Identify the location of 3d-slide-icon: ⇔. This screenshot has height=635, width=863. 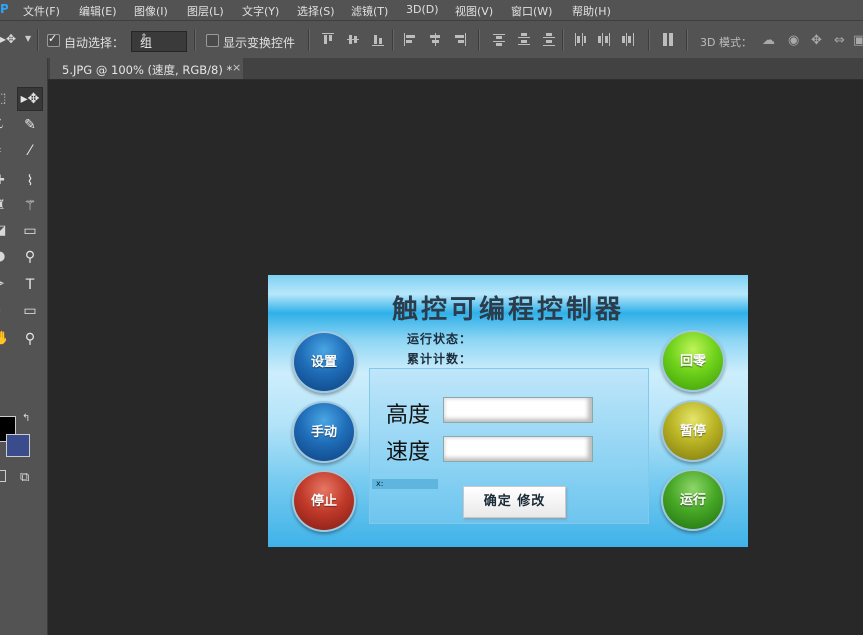
(839, 40).